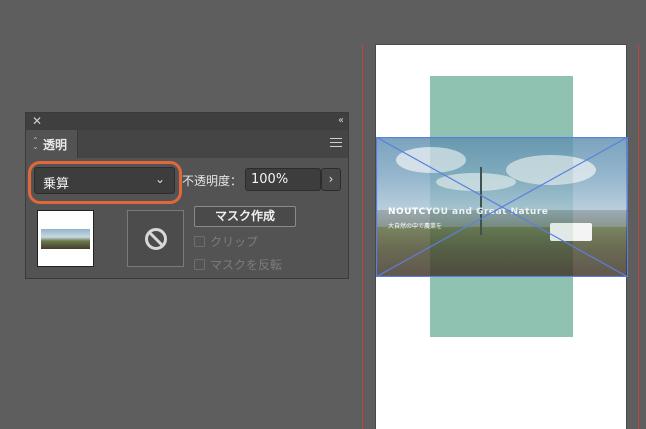 Image resolution: width=646 pixels, height=429 pixels. Describe the element at coordinates (362, 237) in the screenshot. I see `bleed-guide-left` at that location.